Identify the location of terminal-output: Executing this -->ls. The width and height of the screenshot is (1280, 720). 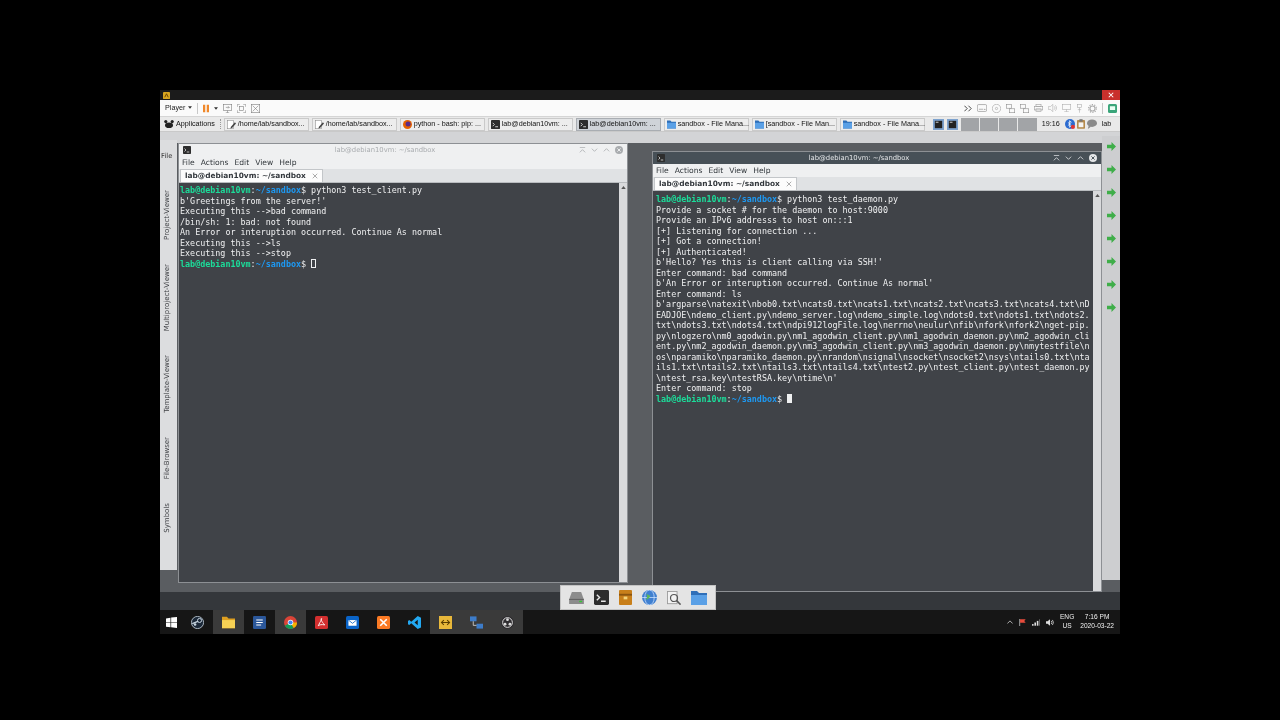
(230, 242).